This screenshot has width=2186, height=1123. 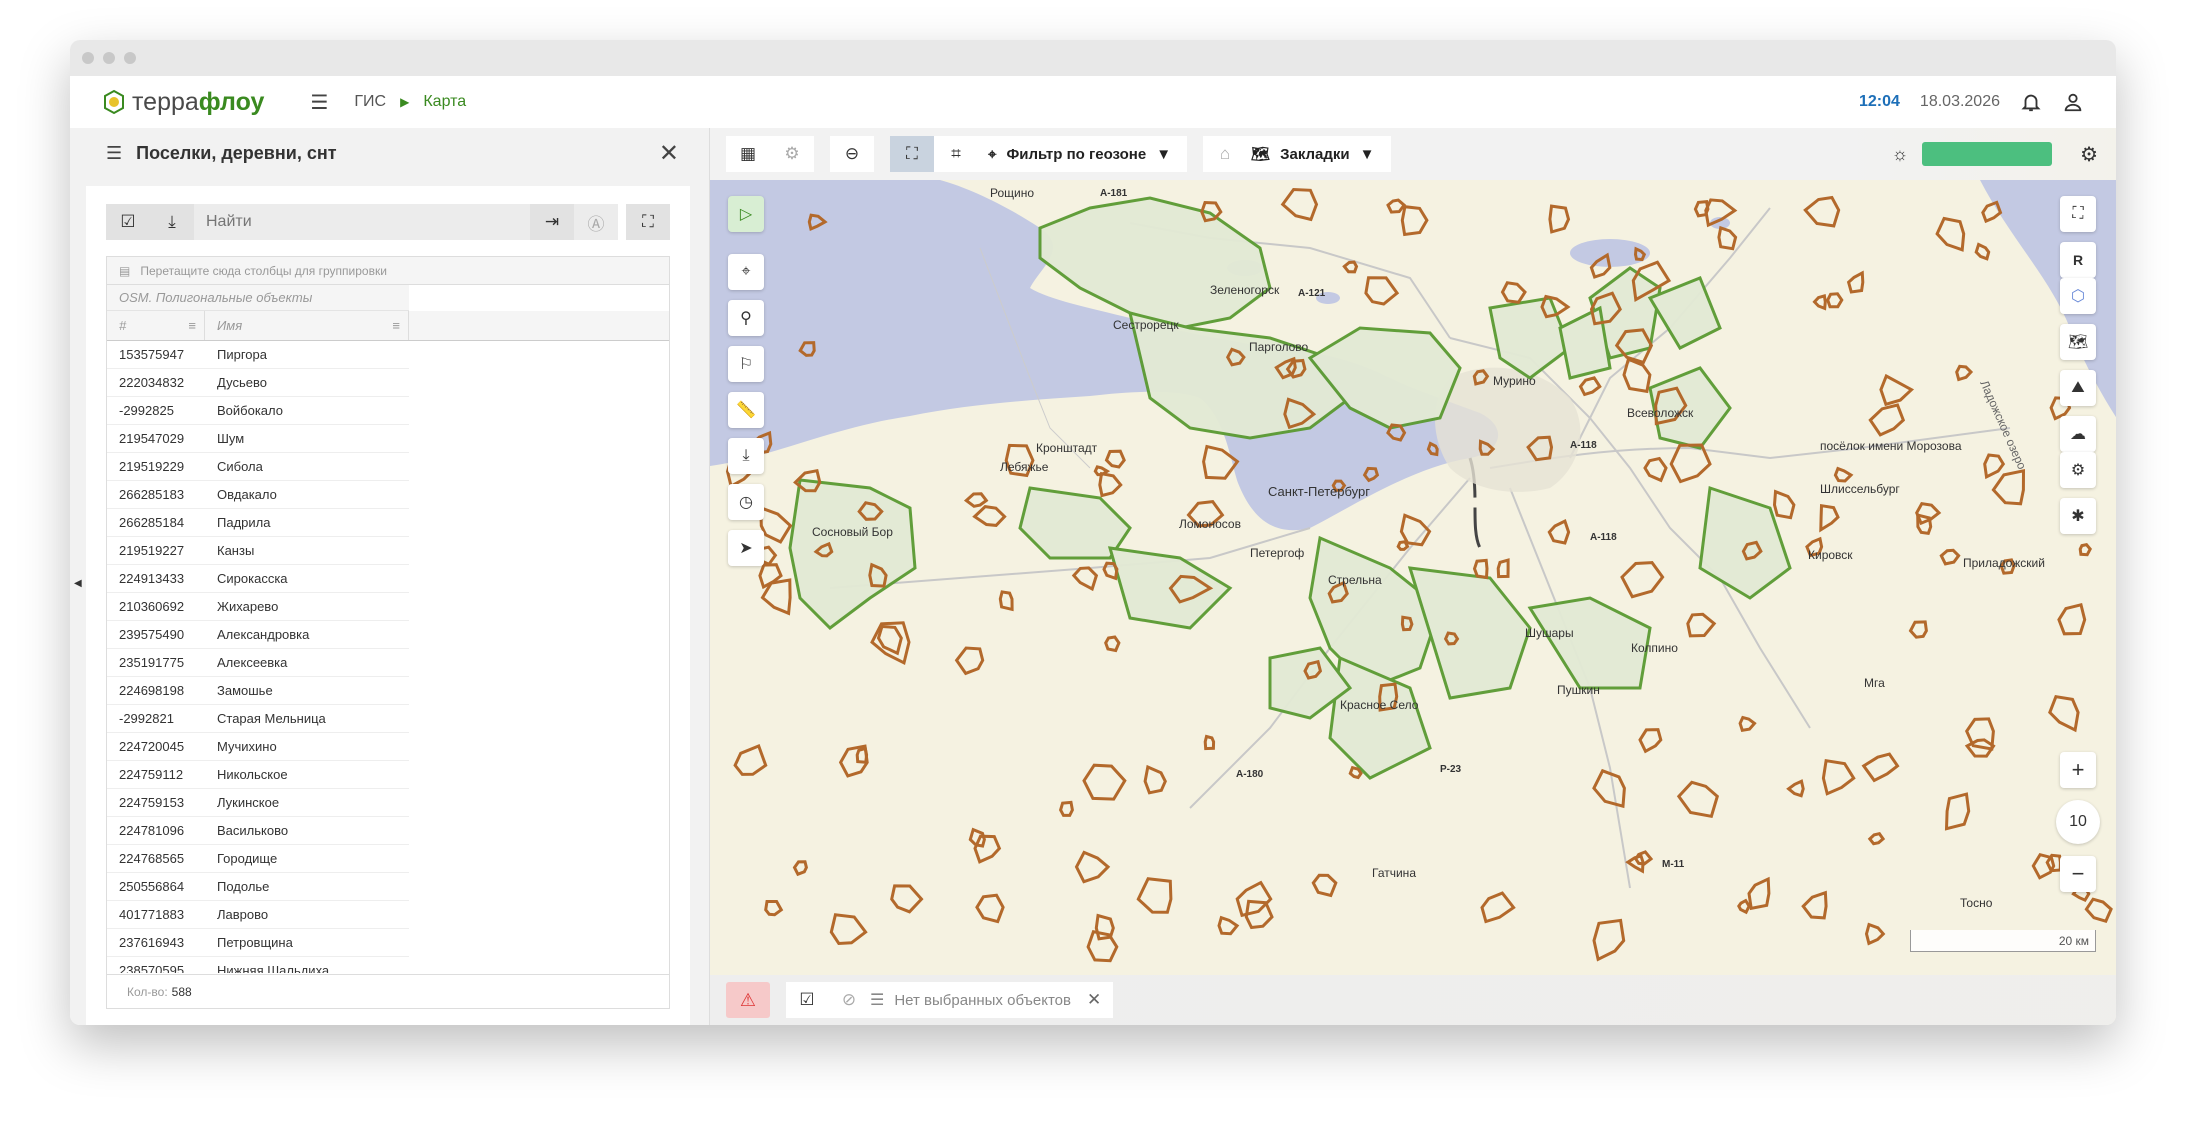 What do you see at coordinates (258, 551) in the screenshot?
I see `table-row: 219519227 Канзы` at bounding box center [258, 551].